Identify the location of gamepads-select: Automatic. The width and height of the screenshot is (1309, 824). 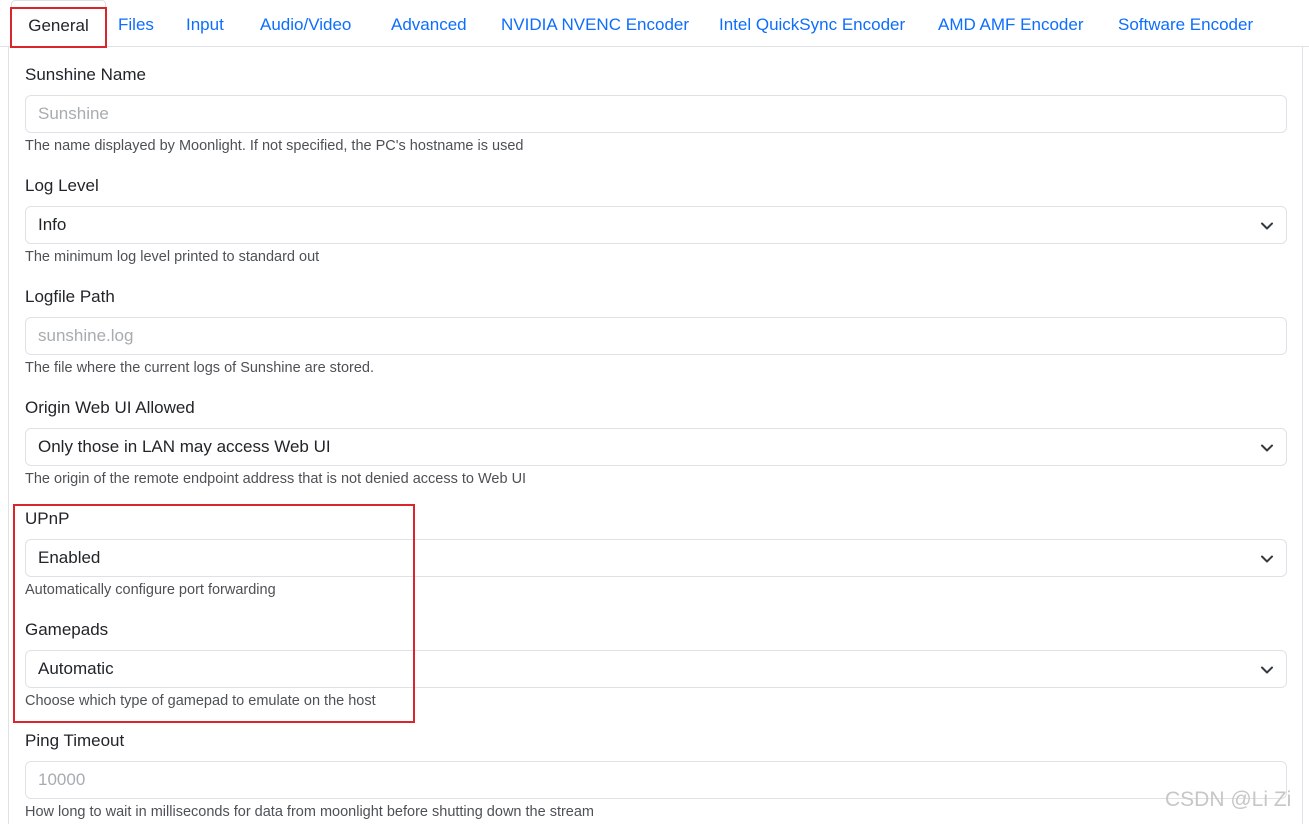
(656, 669).